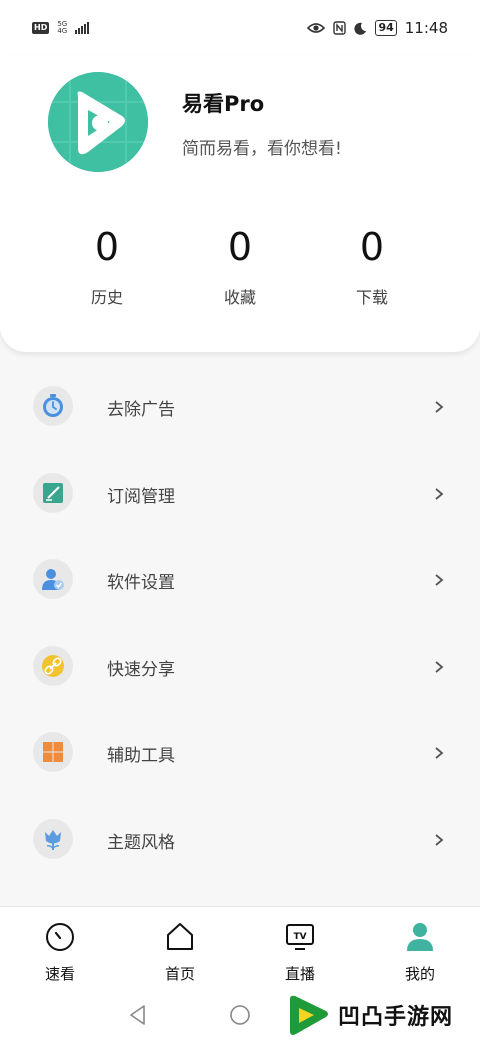  I want to click on svg-text: TV, so click(299, 937).